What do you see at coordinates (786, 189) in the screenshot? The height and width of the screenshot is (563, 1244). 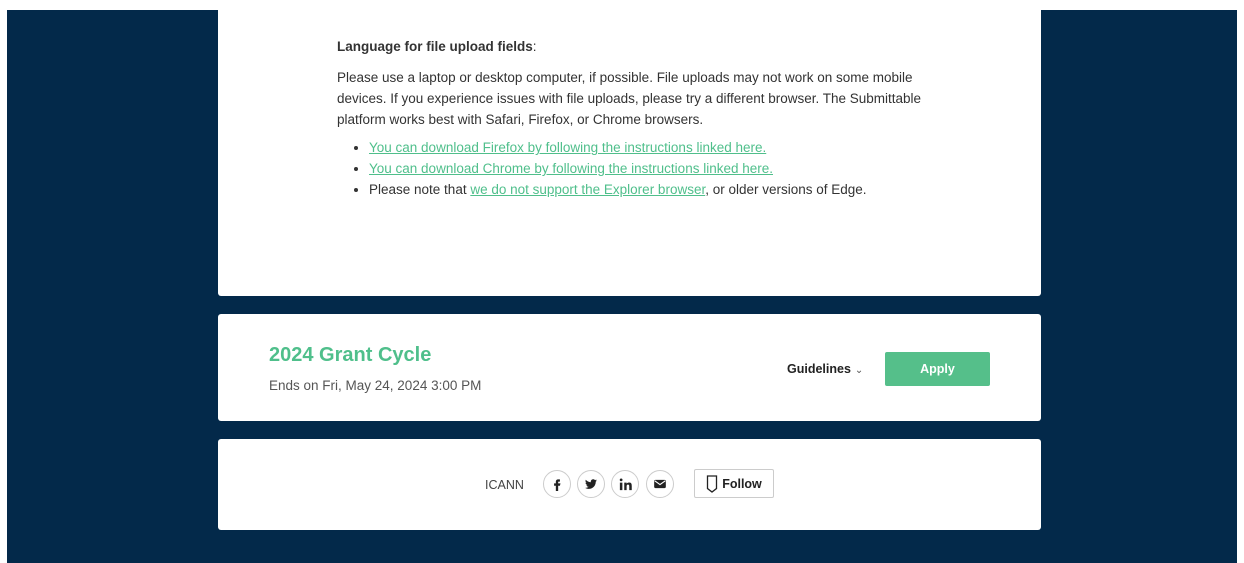 I see `explorer-suffix: , or older versions of Edge.` at bounding box center [786, 189].